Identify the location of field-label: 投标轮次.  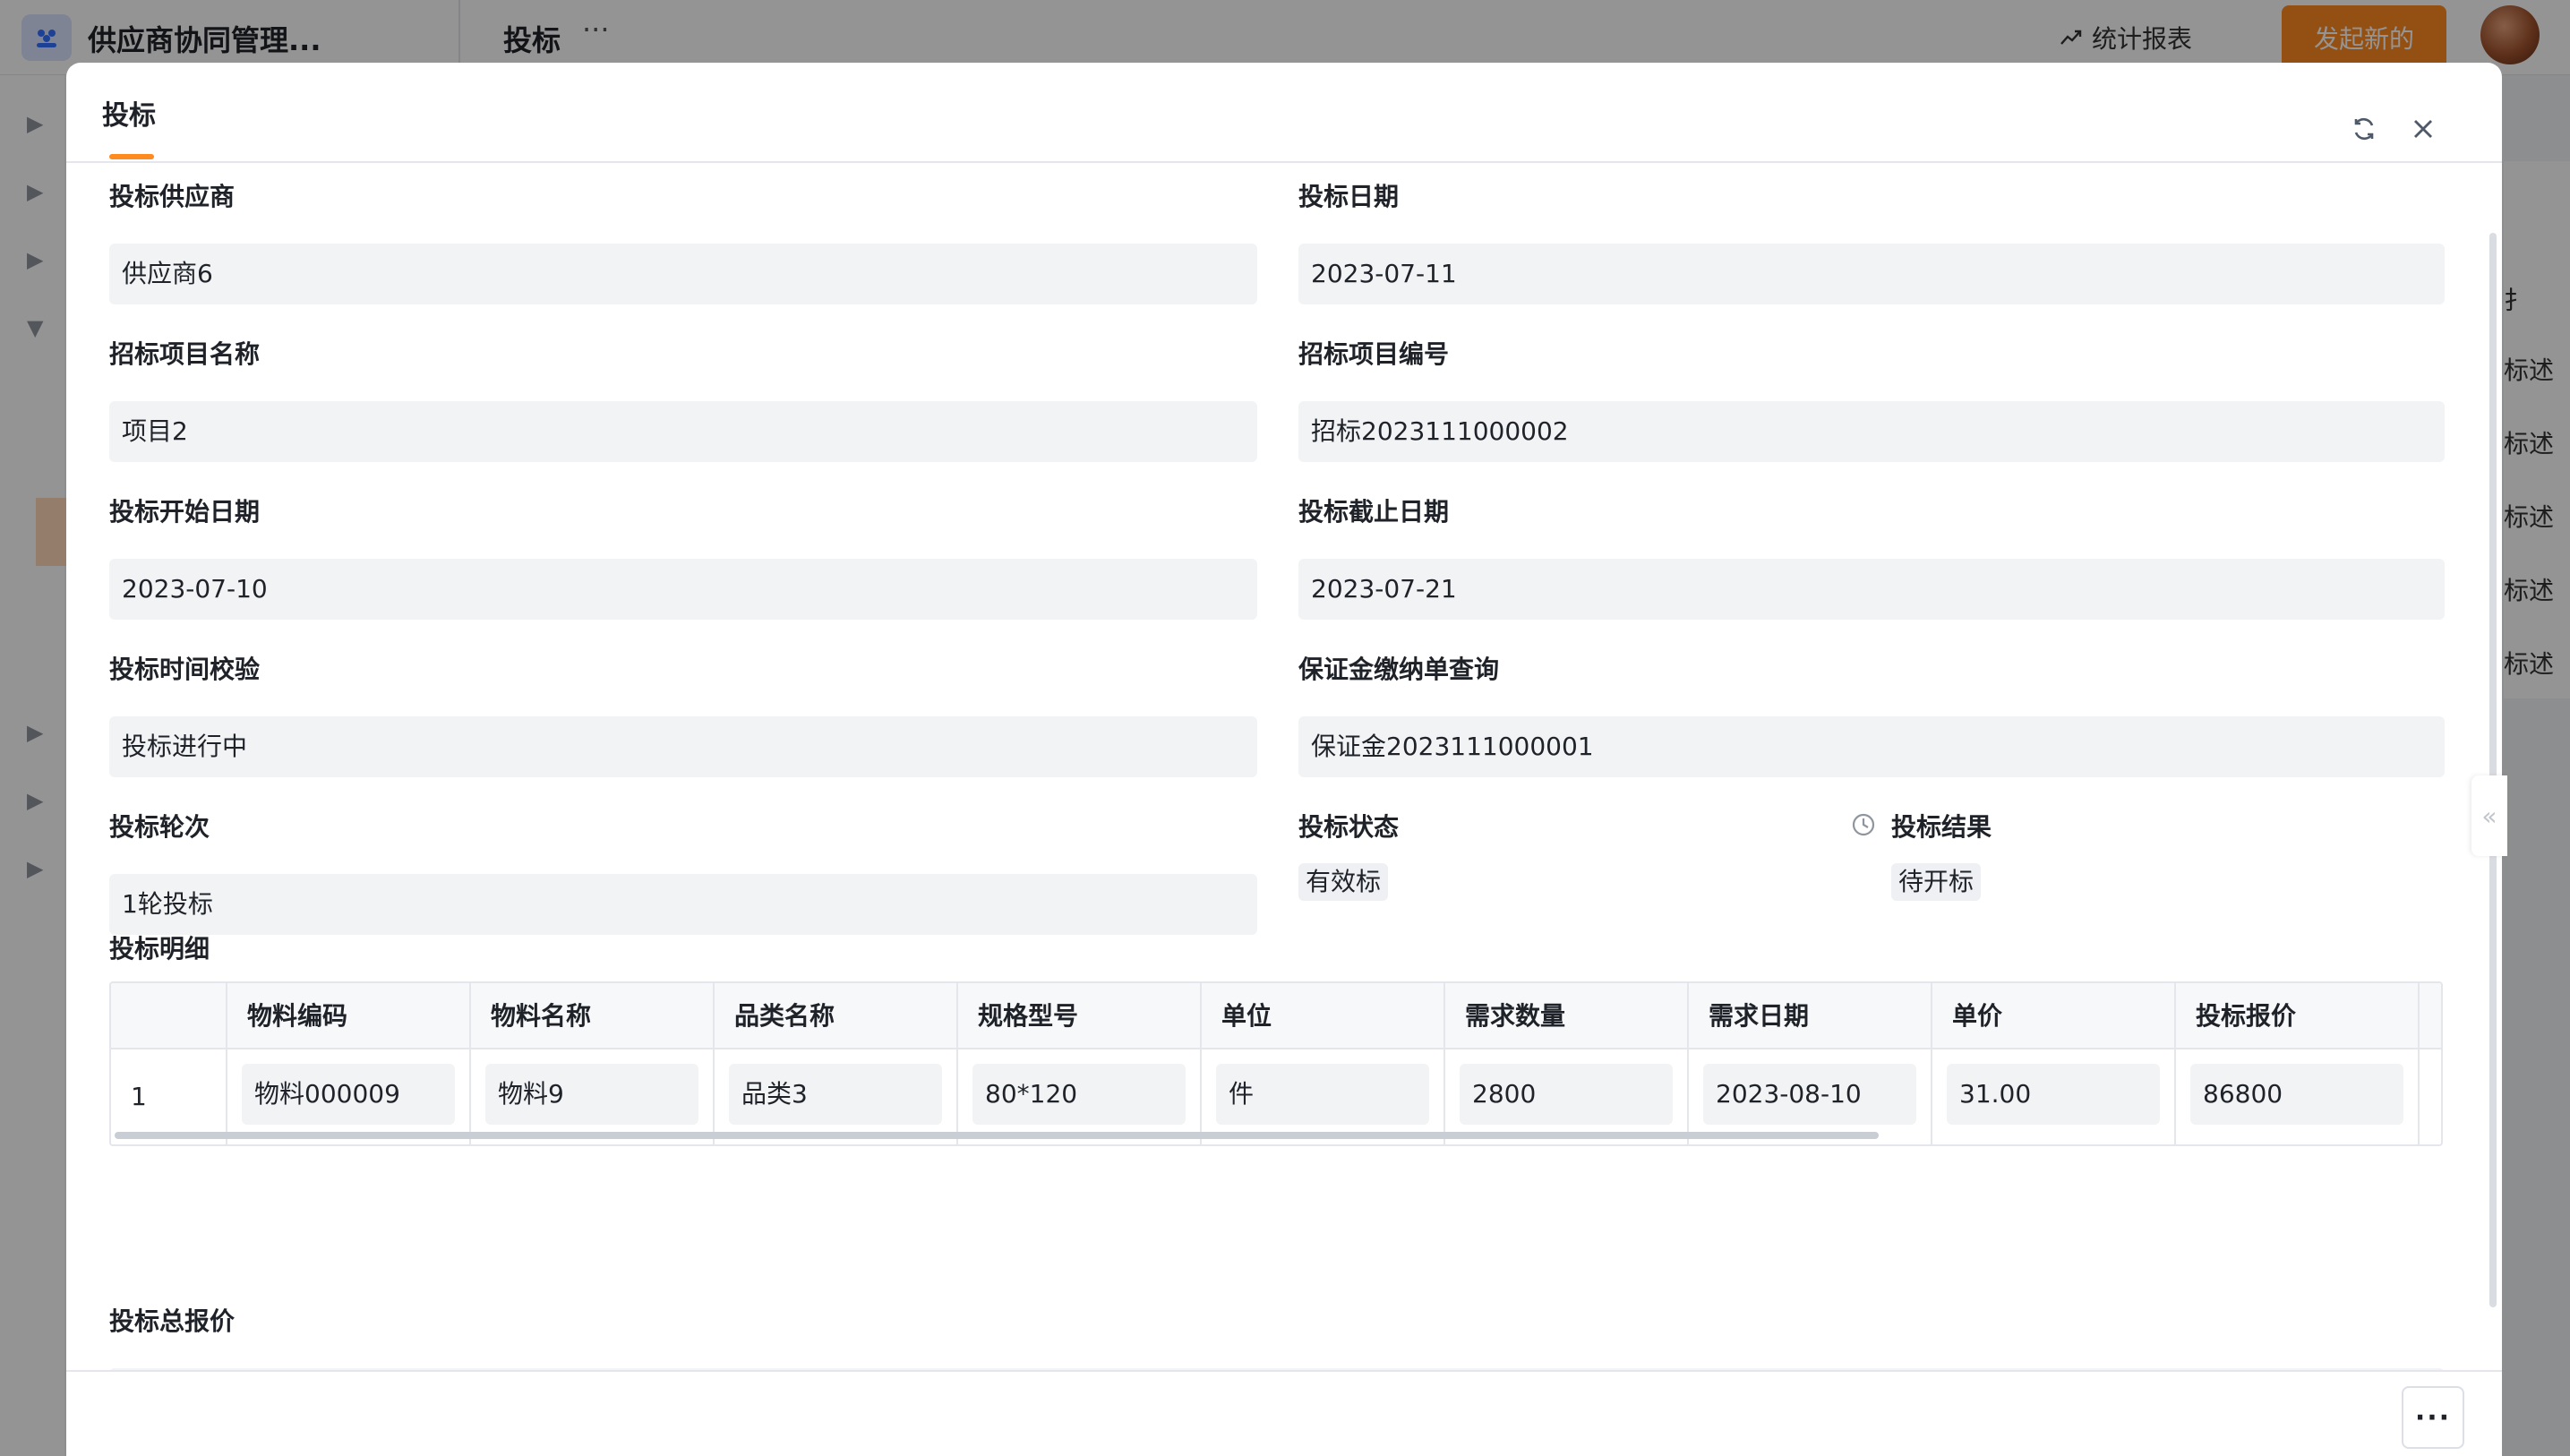
(159, 827).